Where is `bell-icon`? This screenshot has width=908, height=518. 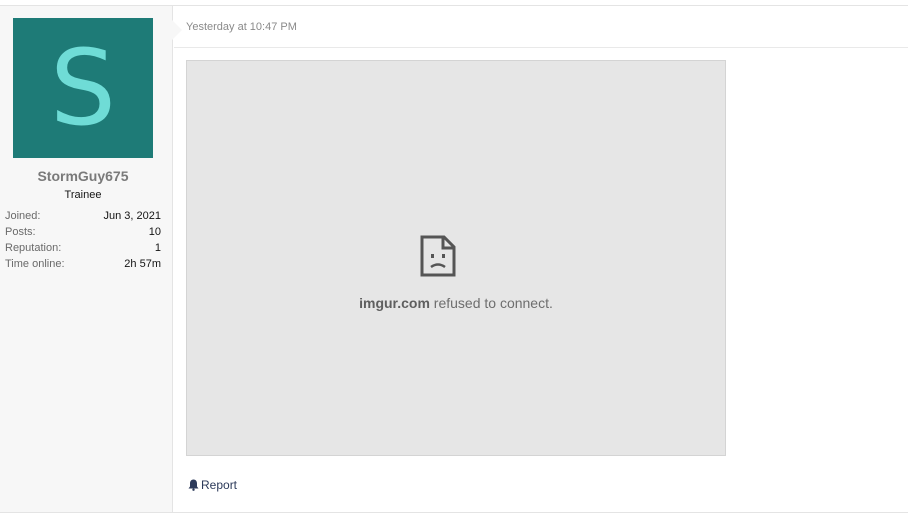 bell-icon is located at coordinates (193, 485).